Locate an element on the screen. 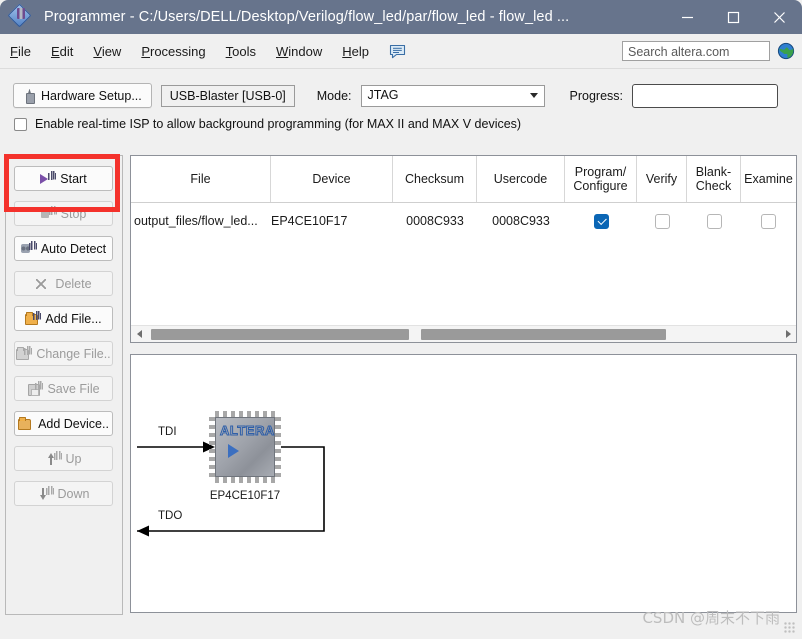 The image size is (802, 639). watermark-text: CSDN @周末不下雨 is located at coordinates (711, 618).